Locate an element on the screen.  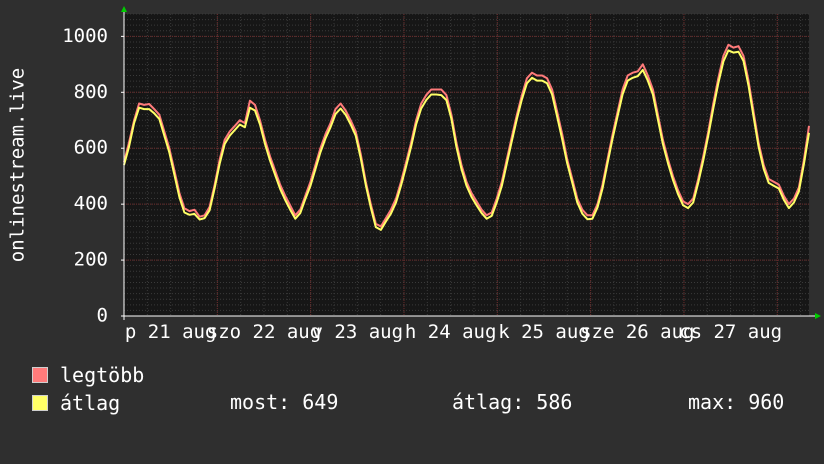
x-tick-label: k 25 aug is located at coordinates (544, 332).